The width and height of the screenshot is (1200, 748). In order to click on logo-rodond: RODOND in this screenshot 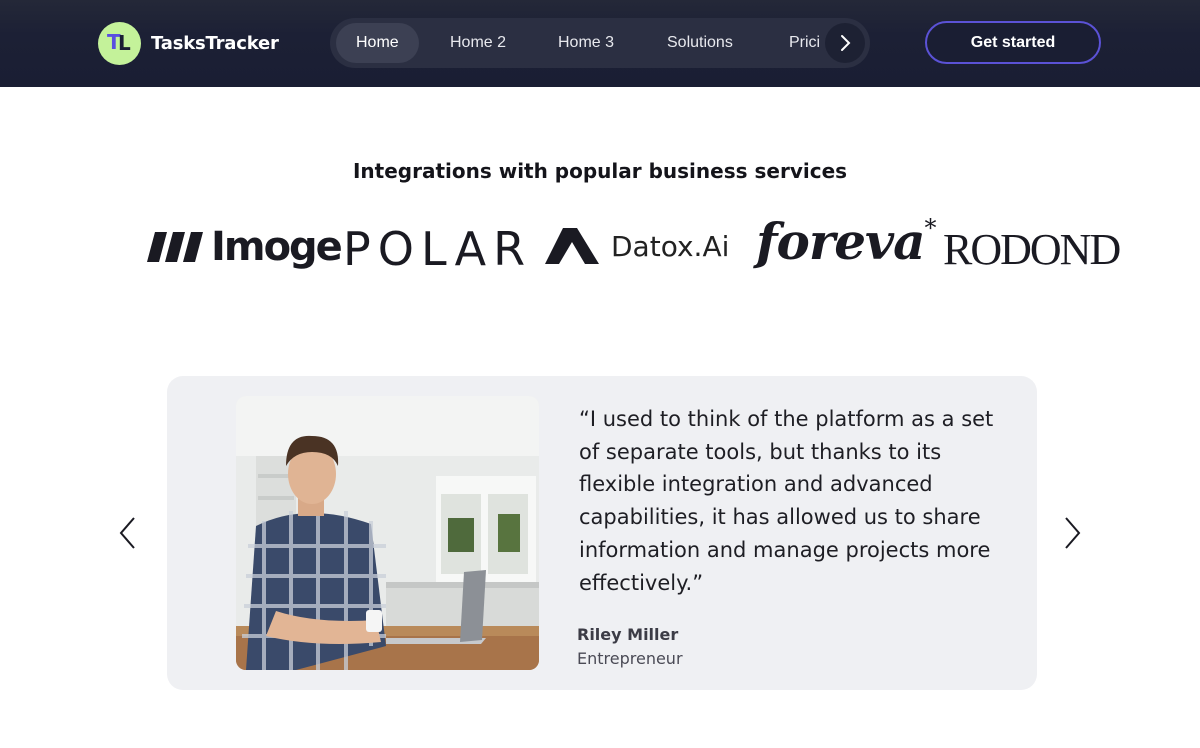, I will do `click(1032, 249)`.